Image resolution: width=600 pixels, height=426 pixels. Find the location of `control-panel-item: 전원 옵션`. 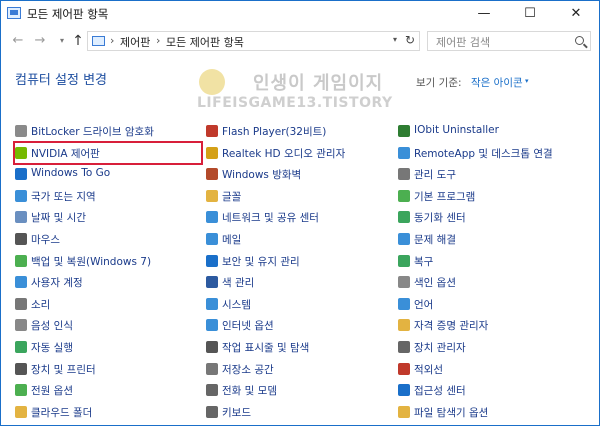

control-panel-item: 전원 옵션 is located at coordinates (108, 390).